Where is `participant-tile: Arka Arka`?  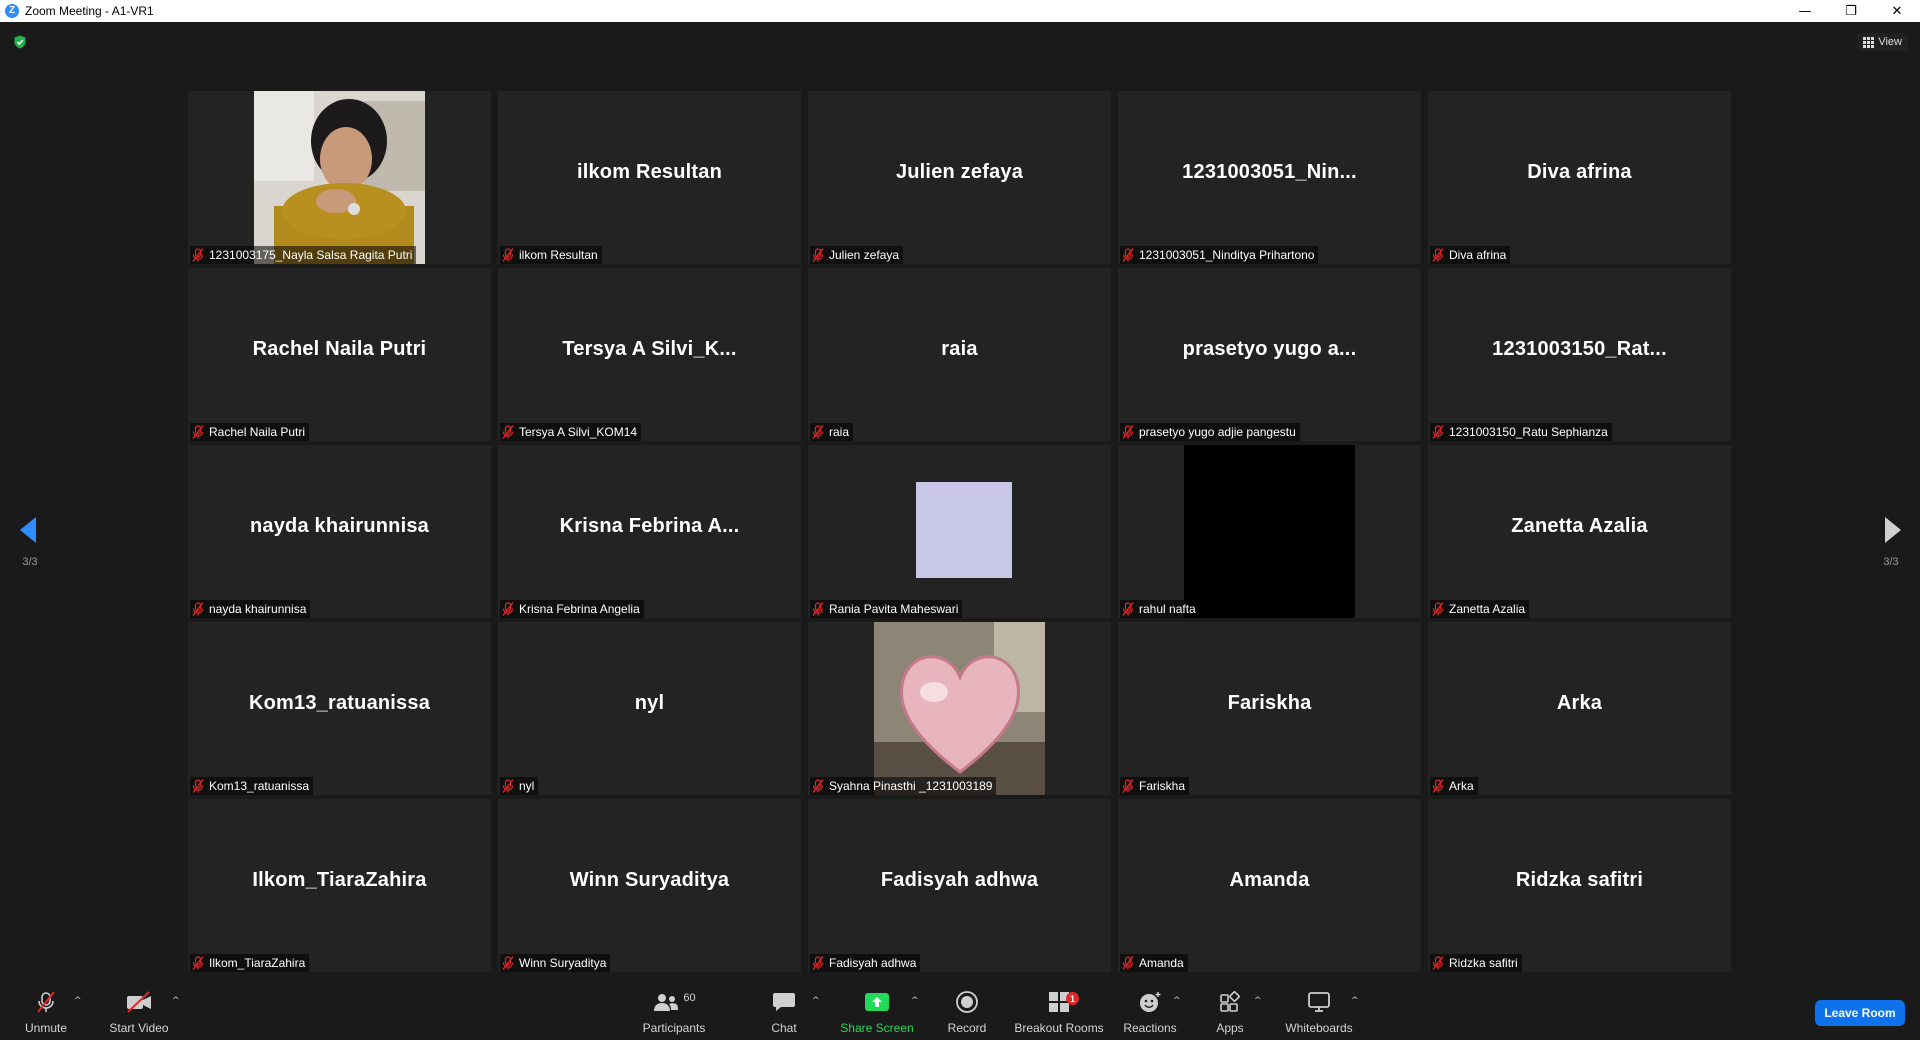
participant-tile: Arka Arka is located at coordinates (1579, 708).